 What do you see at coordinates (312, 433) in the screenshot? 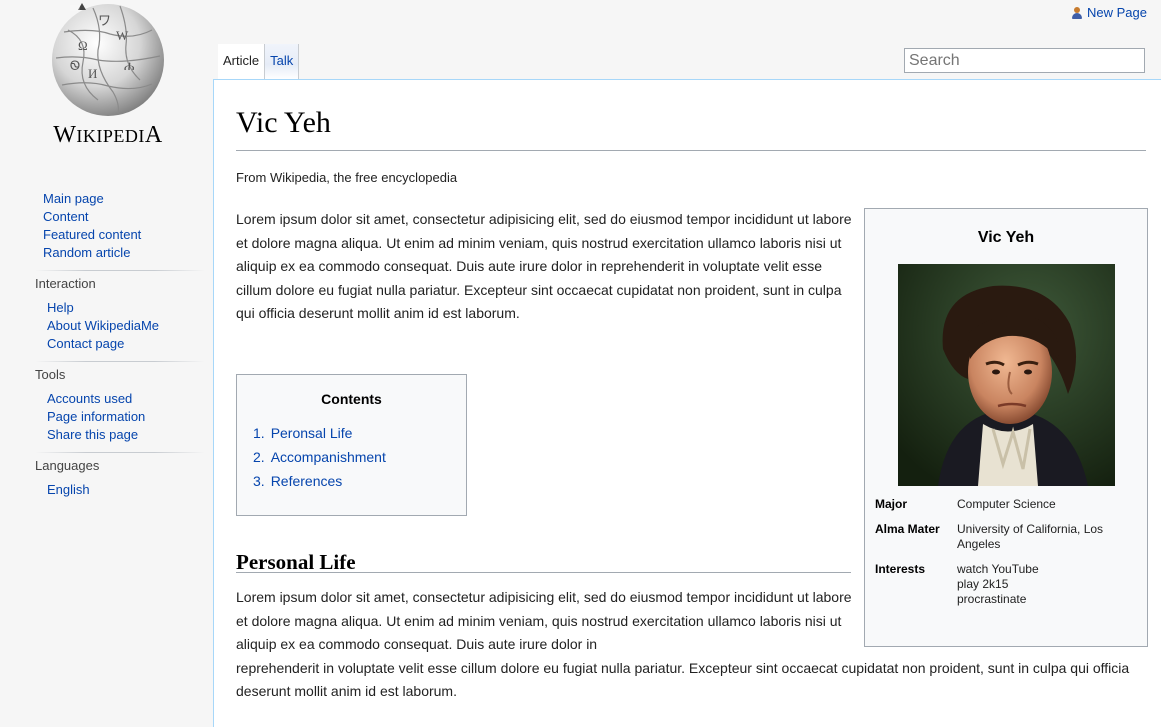
I see `toc-label: Peronsal Life` at bounding box center [312, 433].